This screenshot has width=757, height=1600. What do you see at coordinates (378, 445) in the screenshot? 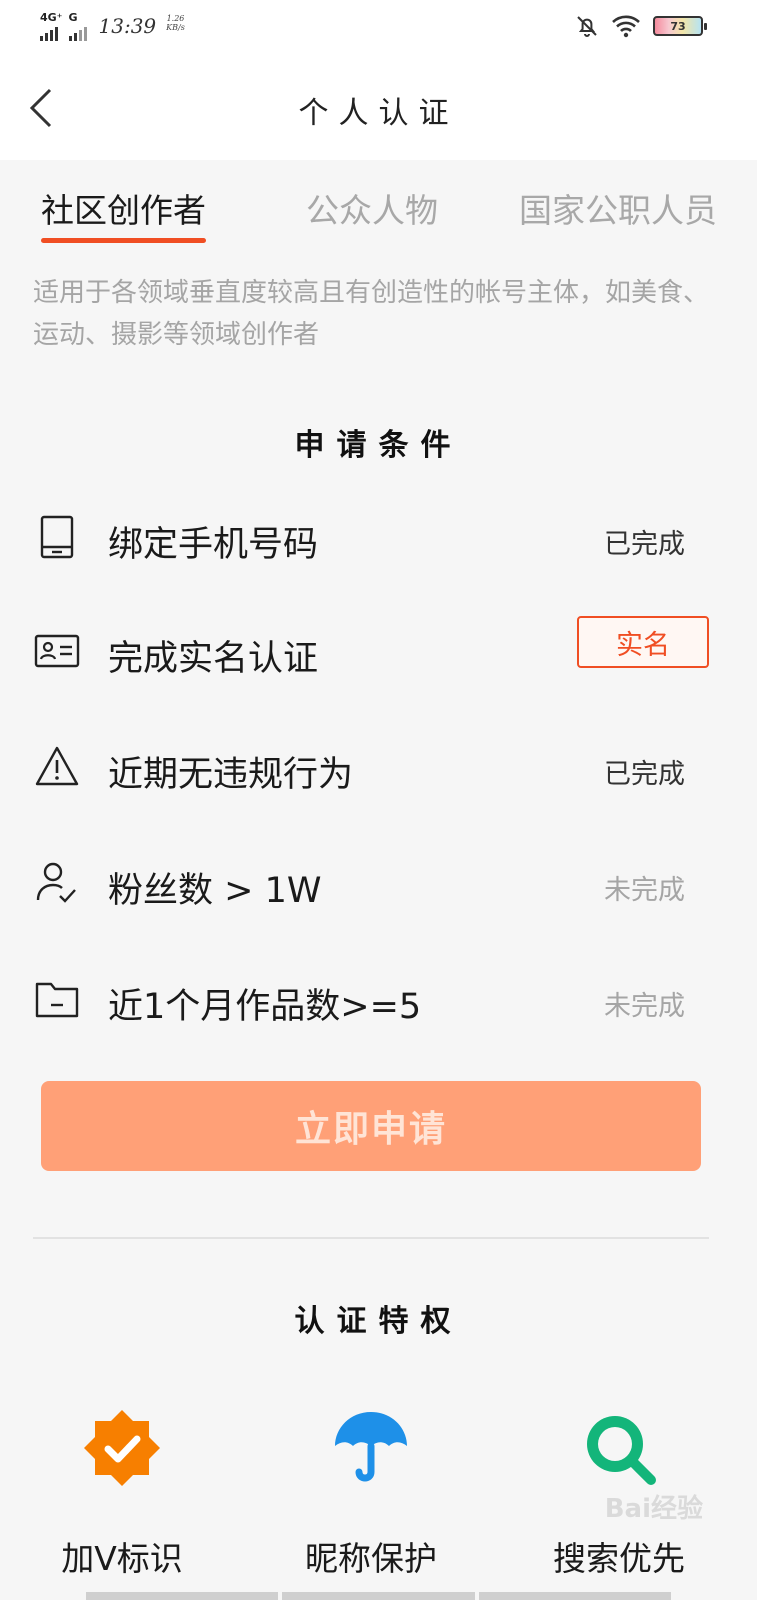
I see `requirements-title: 申请条件` at bounding box center [378, 445].